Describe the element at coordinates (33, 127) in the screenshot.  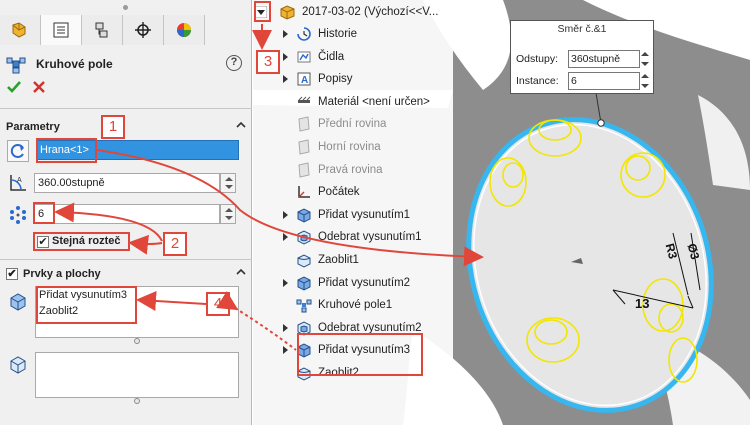
I see `parameters-group-title: Parametry` at that location.